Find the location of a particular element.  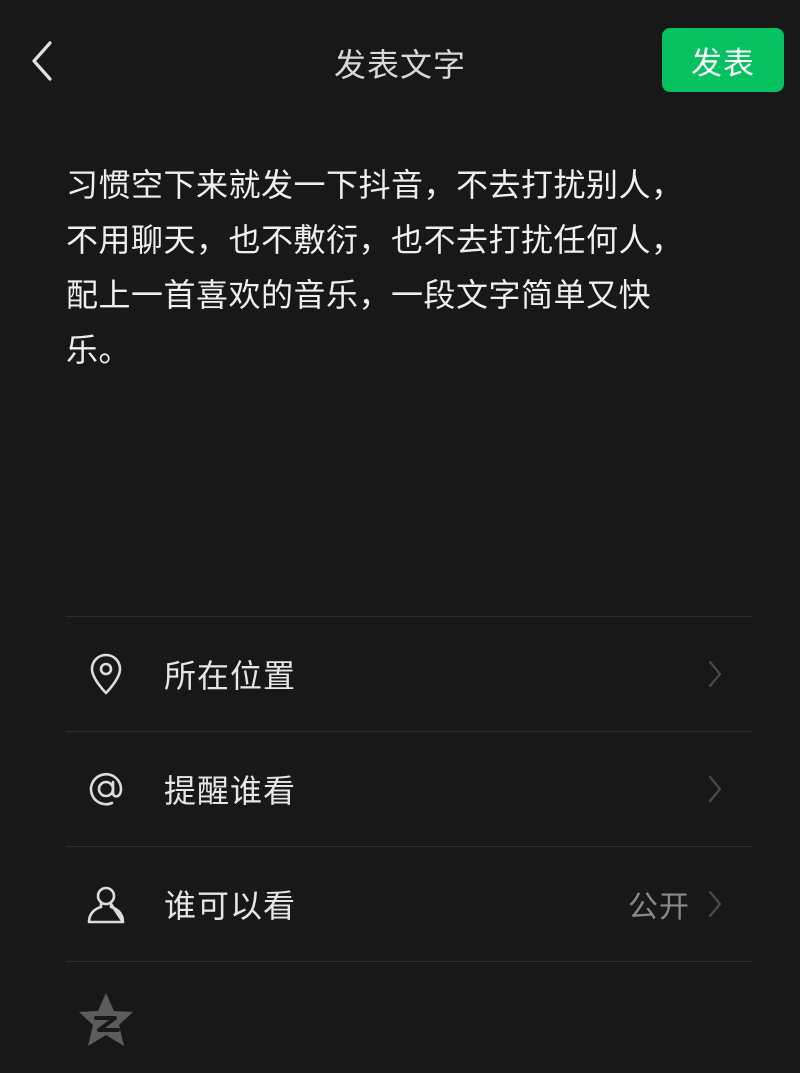

location-label: 所在位置 is located at coordinates (230, 676).